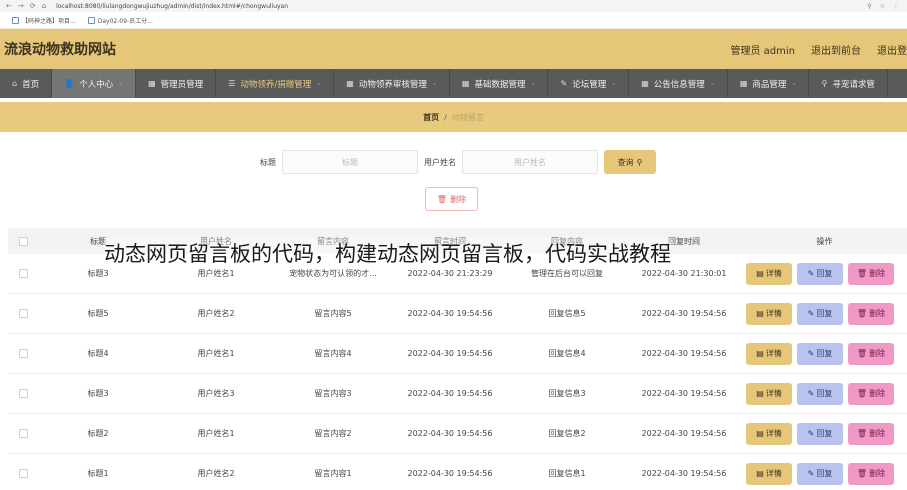 This screenshot has height=490, width=907. I want to click on cell-title: 标题1, so click(98, 473).